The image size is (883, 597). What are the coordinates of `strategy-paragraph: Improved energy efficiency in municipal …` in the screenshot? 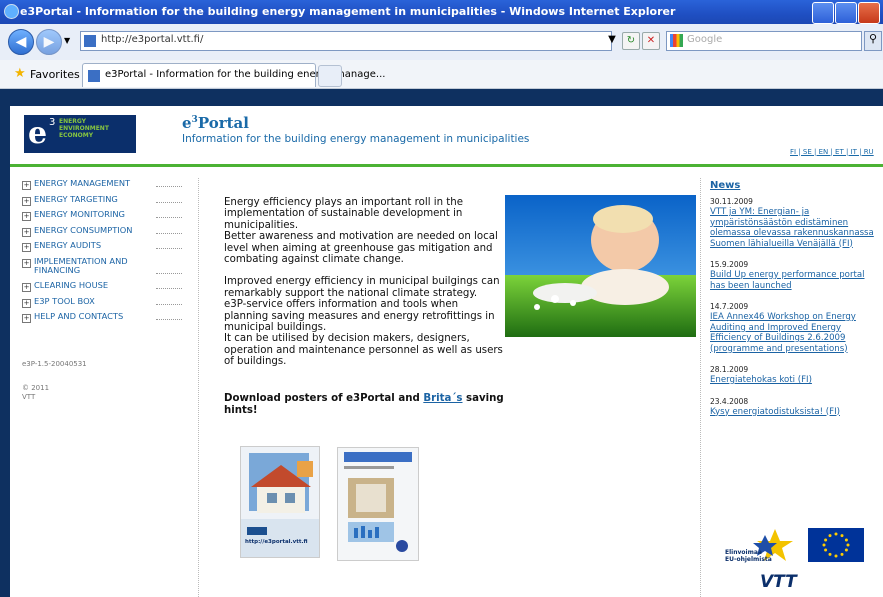 It's located at (363, 322).